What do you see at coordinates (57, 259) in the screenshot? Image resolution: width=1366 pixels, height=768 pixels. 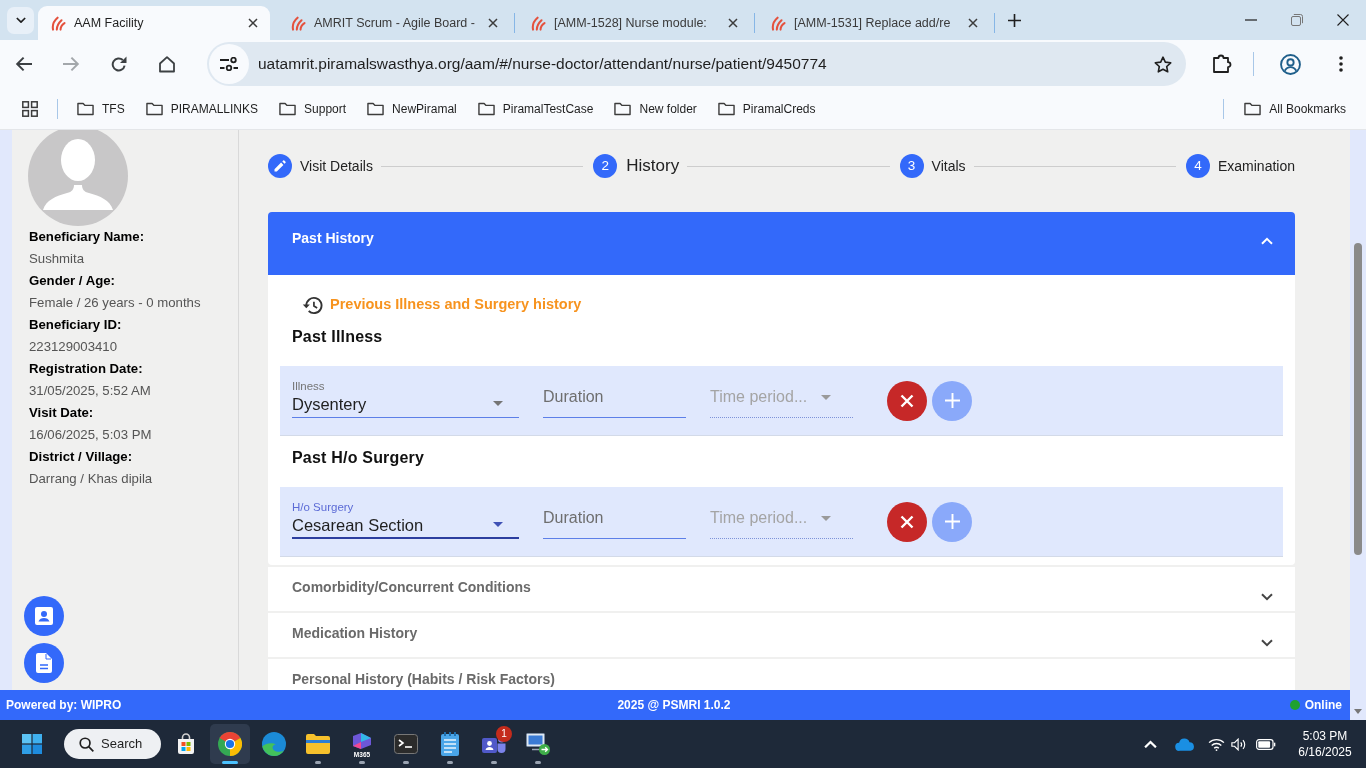 I see `detail-value: Sushmita` at bounding box center [57, 259].